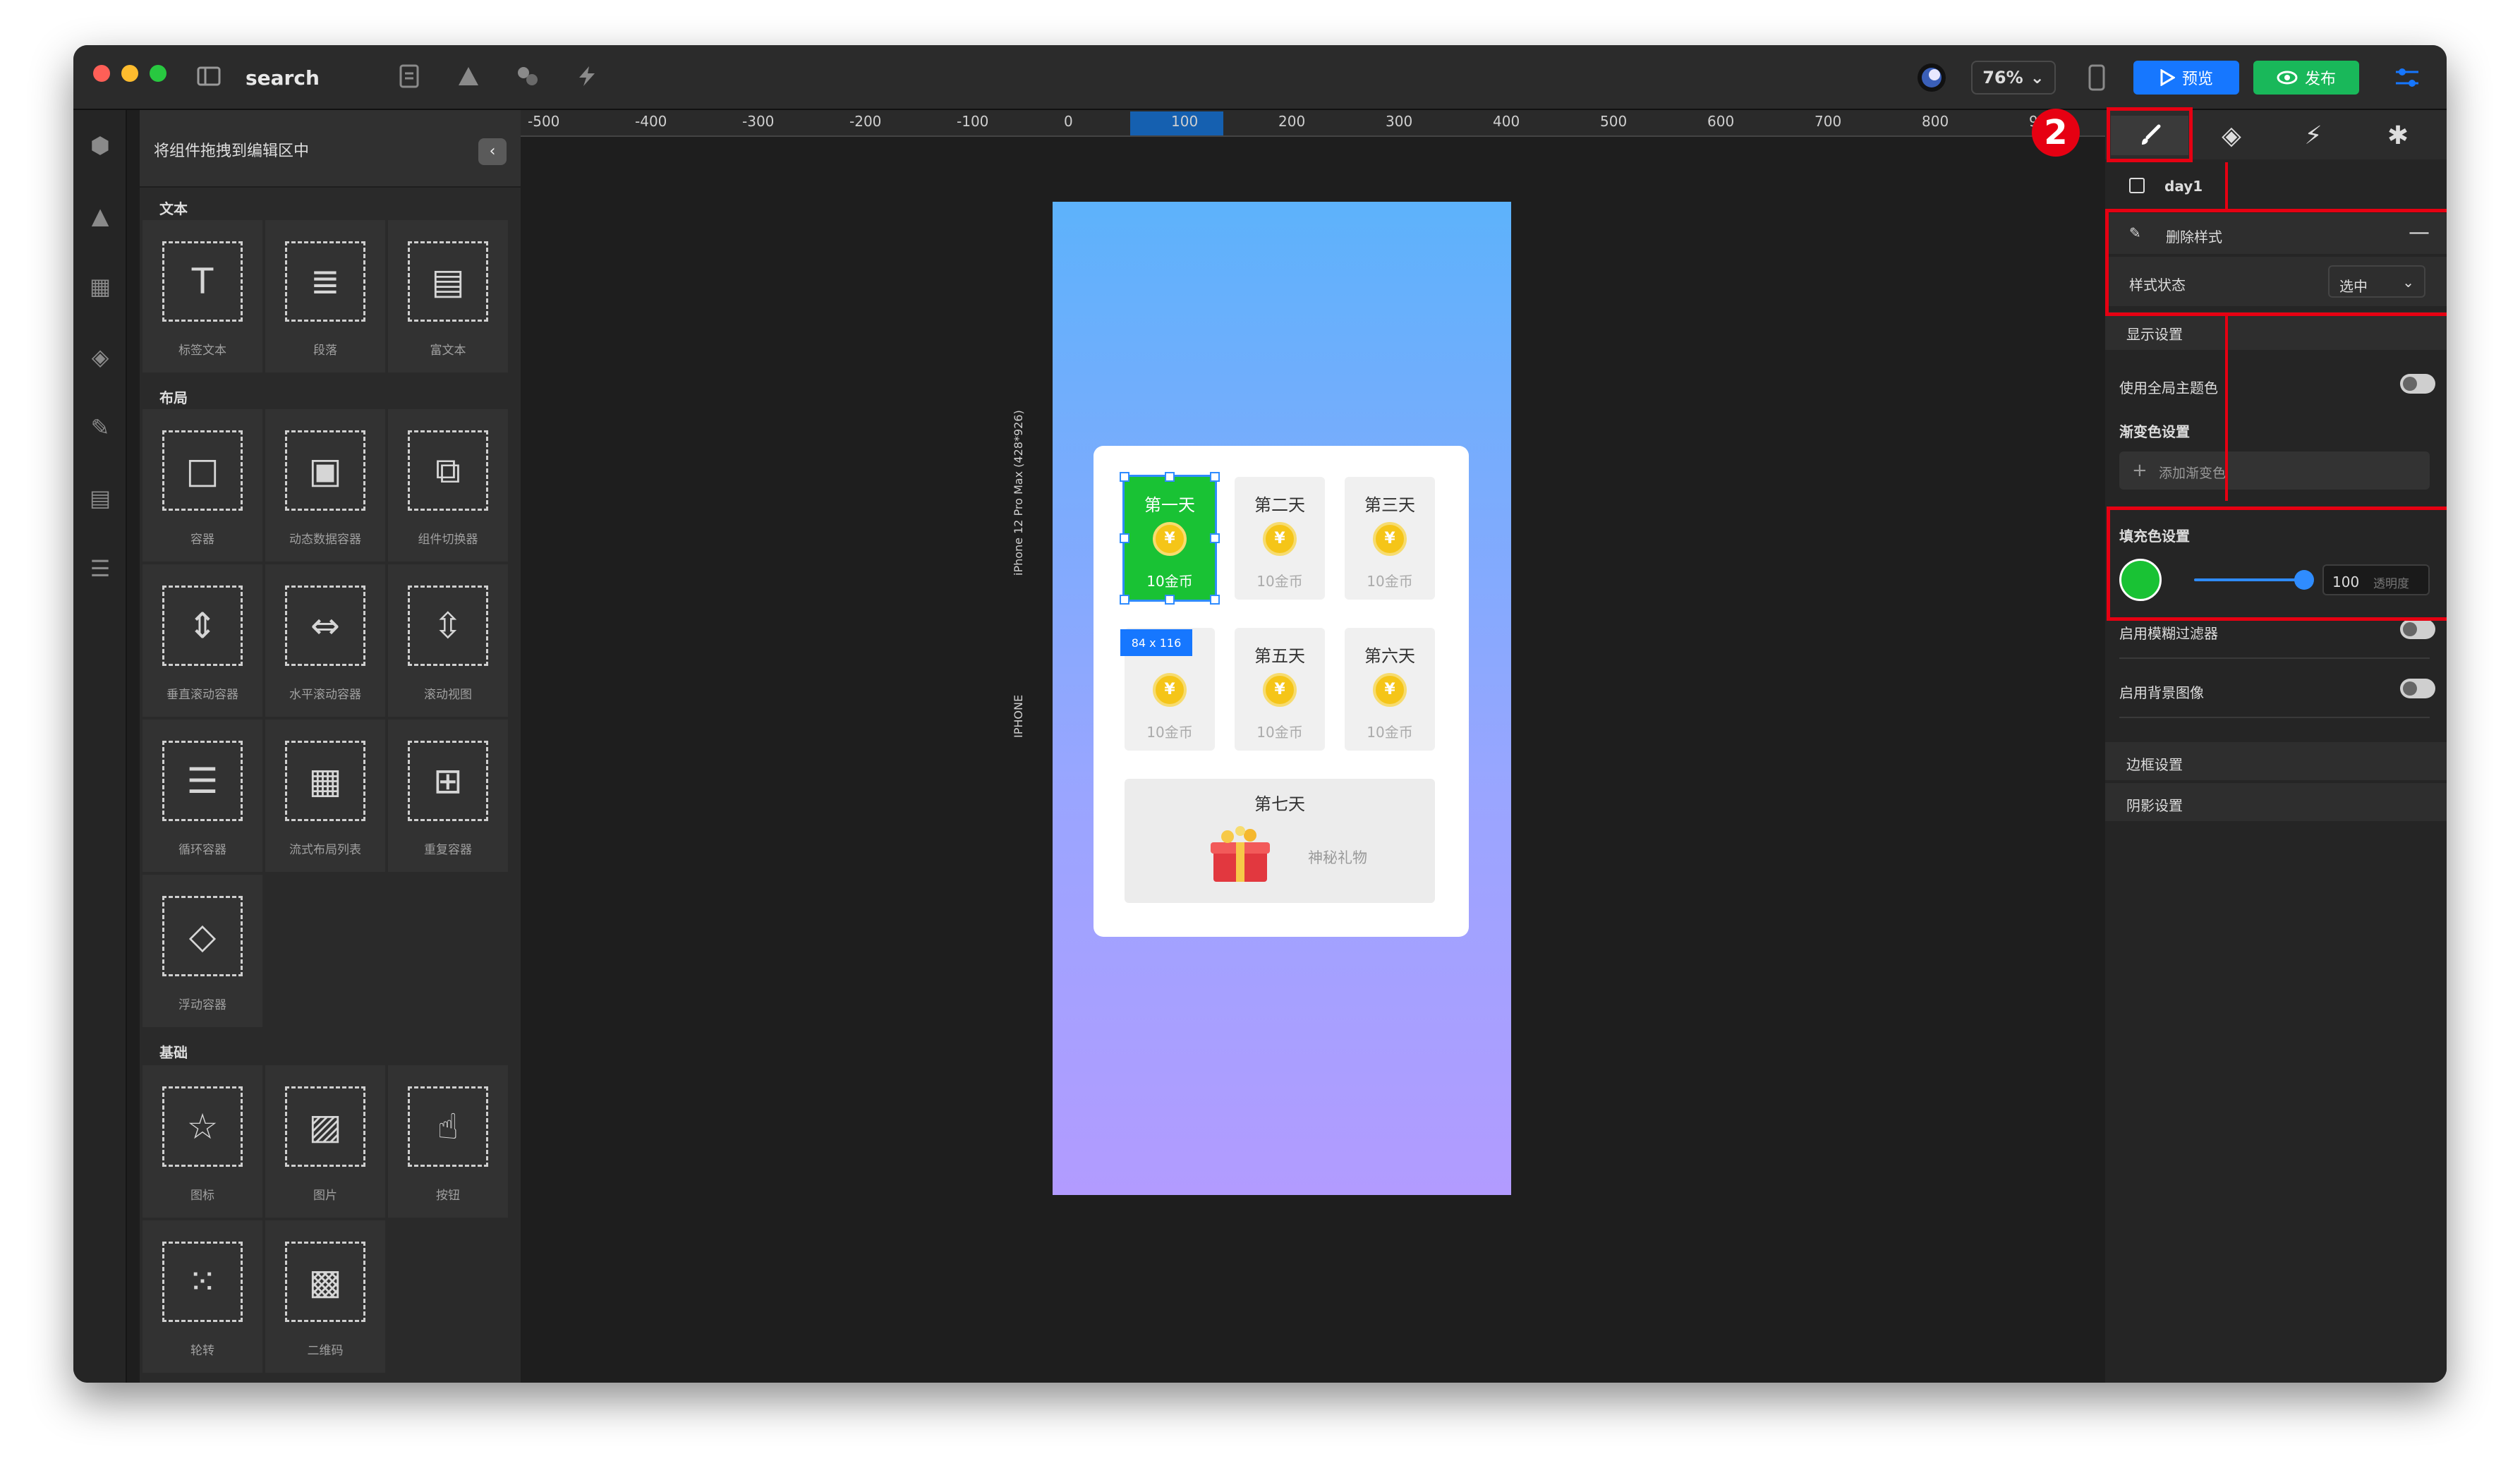 This screenshot has height=1480, width=2520. What do you see at coordinates (2275, 471) in the screenshot?
I see `add-gradient-button: + 添加渐变色` at bounding box center [2275, 471].